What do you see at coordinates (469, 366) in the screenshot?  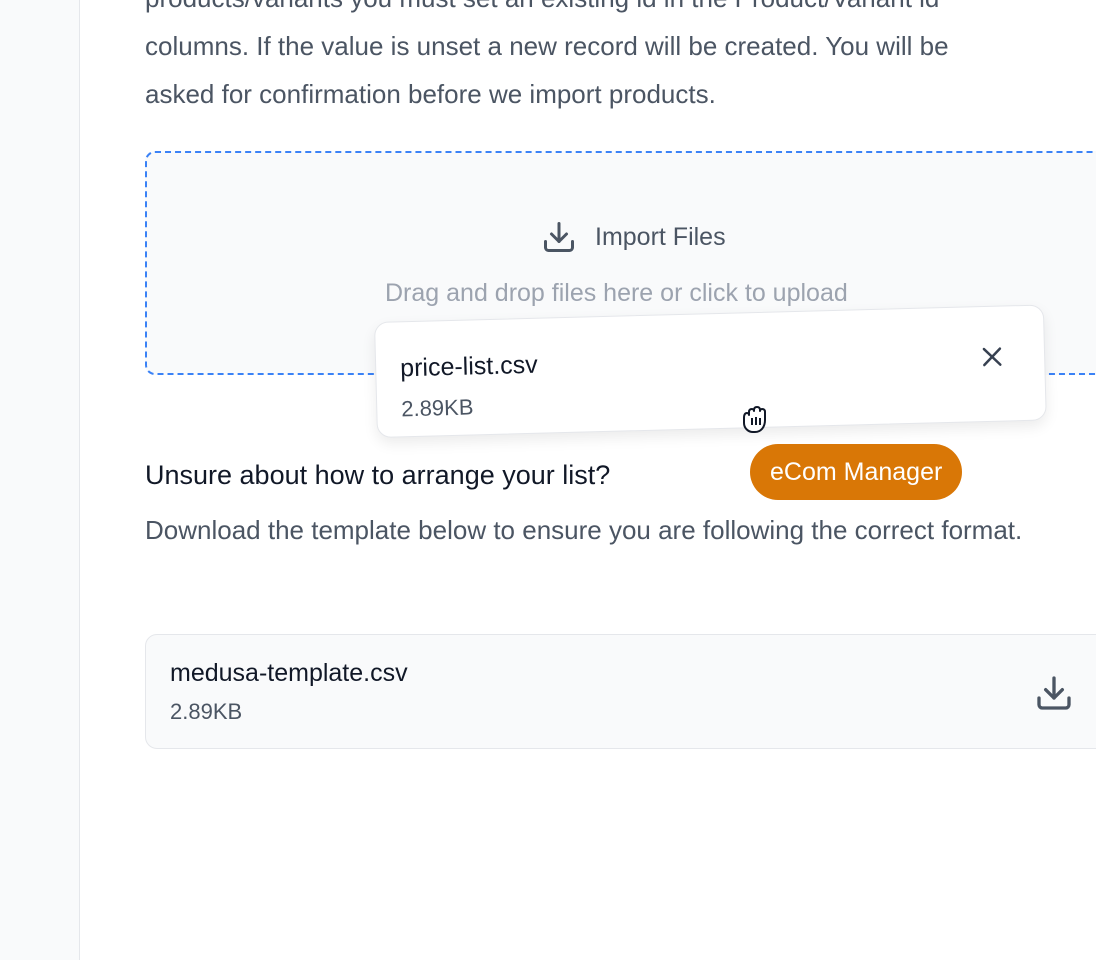 I see `dragged-file-name: price-list.csv` at bounding box center [469, 366].